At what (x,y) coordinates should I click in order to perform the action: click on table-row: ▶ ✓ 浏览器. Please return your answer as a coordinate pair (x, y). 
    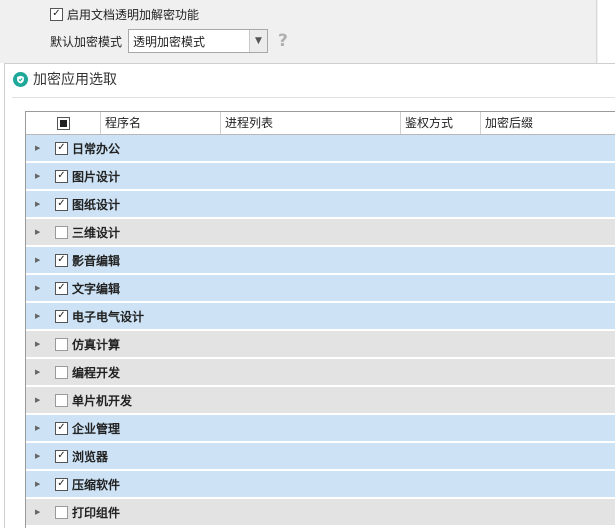
    Looking at the image, I should click on (320, 456).